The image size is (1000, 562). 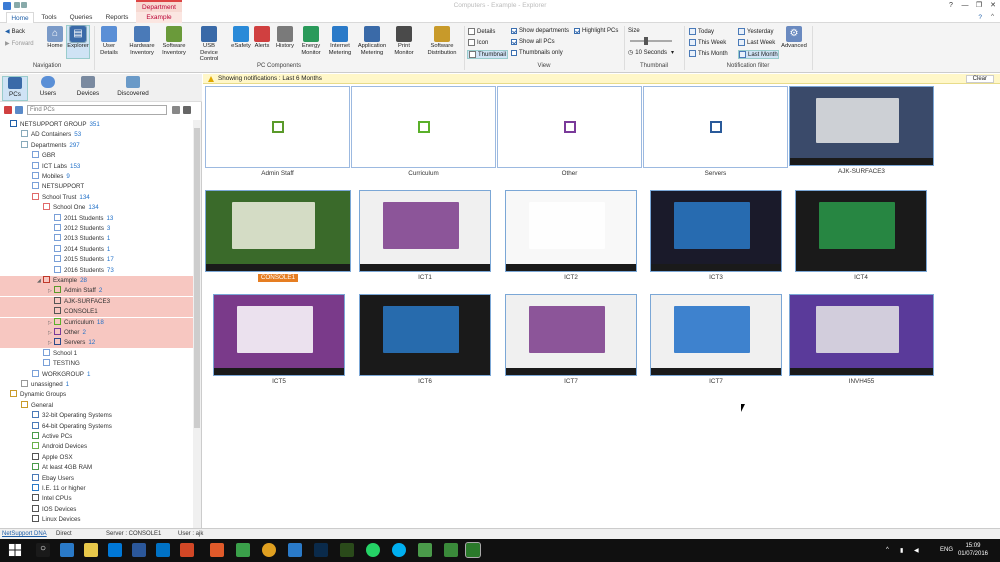 I want to click on tree-item: ▷ Admin Staff 2, so click(x=96, y=291).